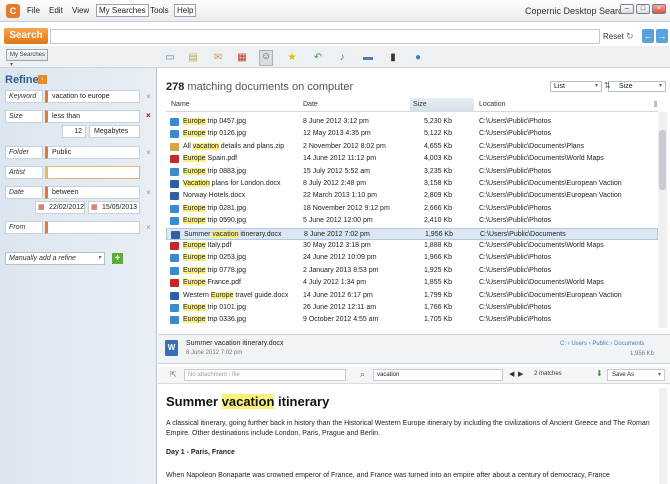 The width and height of the screenshot is (670, 484). What do you see at coordinates (122, 10) in the screenshot?
I see `menu-my-searches: My Searches` at bounding box center [122, 10].